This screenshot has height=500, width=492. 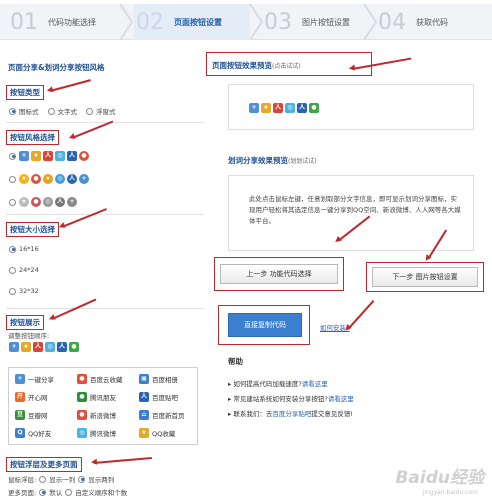 I want to click on sina-icon: ●, so click(x=36, y=202).